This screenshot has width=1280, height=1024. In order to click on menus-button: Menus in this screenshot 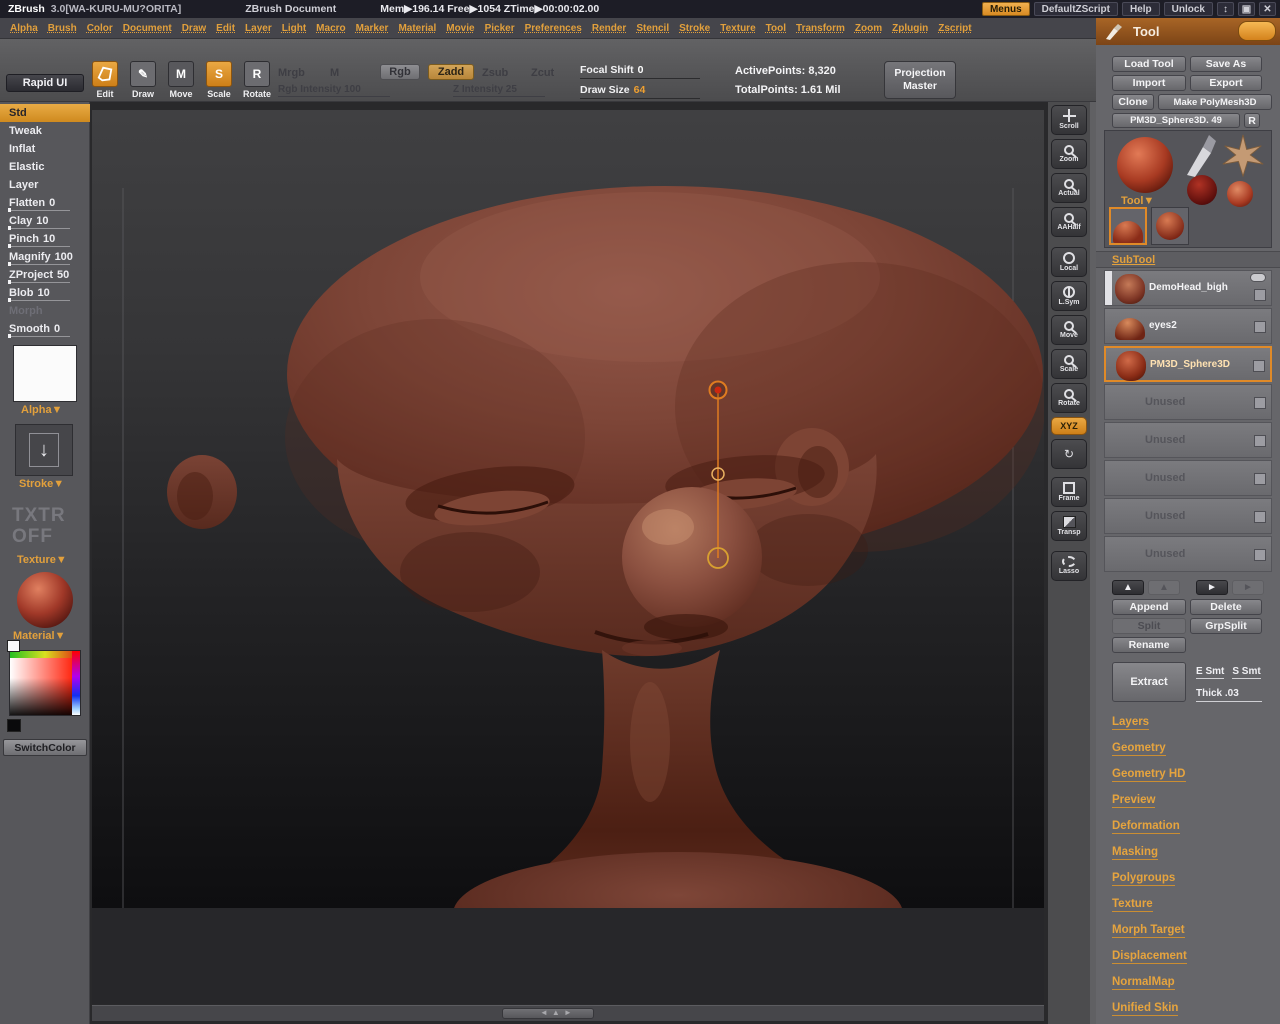, I will do `click(1005, 9)`.